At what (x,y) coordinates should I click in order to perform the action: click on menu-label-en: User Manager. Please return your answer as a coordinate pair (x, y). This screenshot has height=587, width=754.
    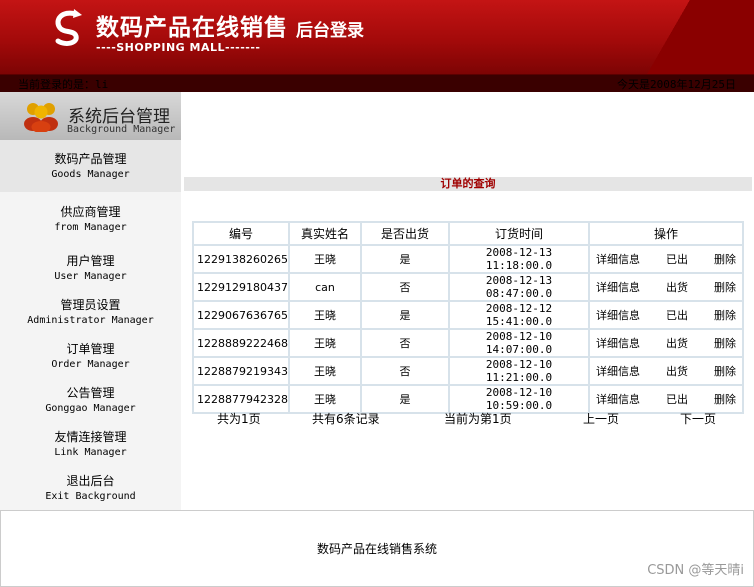
    Looking at the image, I should click on (90, 276).